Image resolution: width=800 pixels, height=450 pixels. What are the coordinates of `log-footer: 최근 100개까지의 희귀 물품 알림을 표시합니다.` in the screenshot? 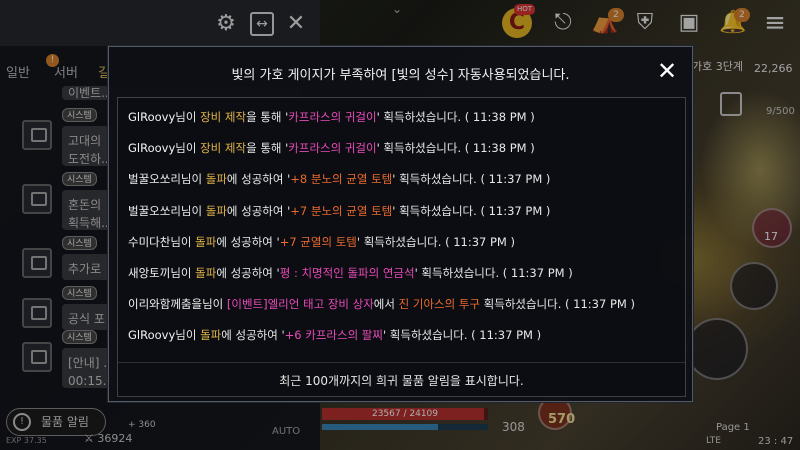 It's located at (401, 381).